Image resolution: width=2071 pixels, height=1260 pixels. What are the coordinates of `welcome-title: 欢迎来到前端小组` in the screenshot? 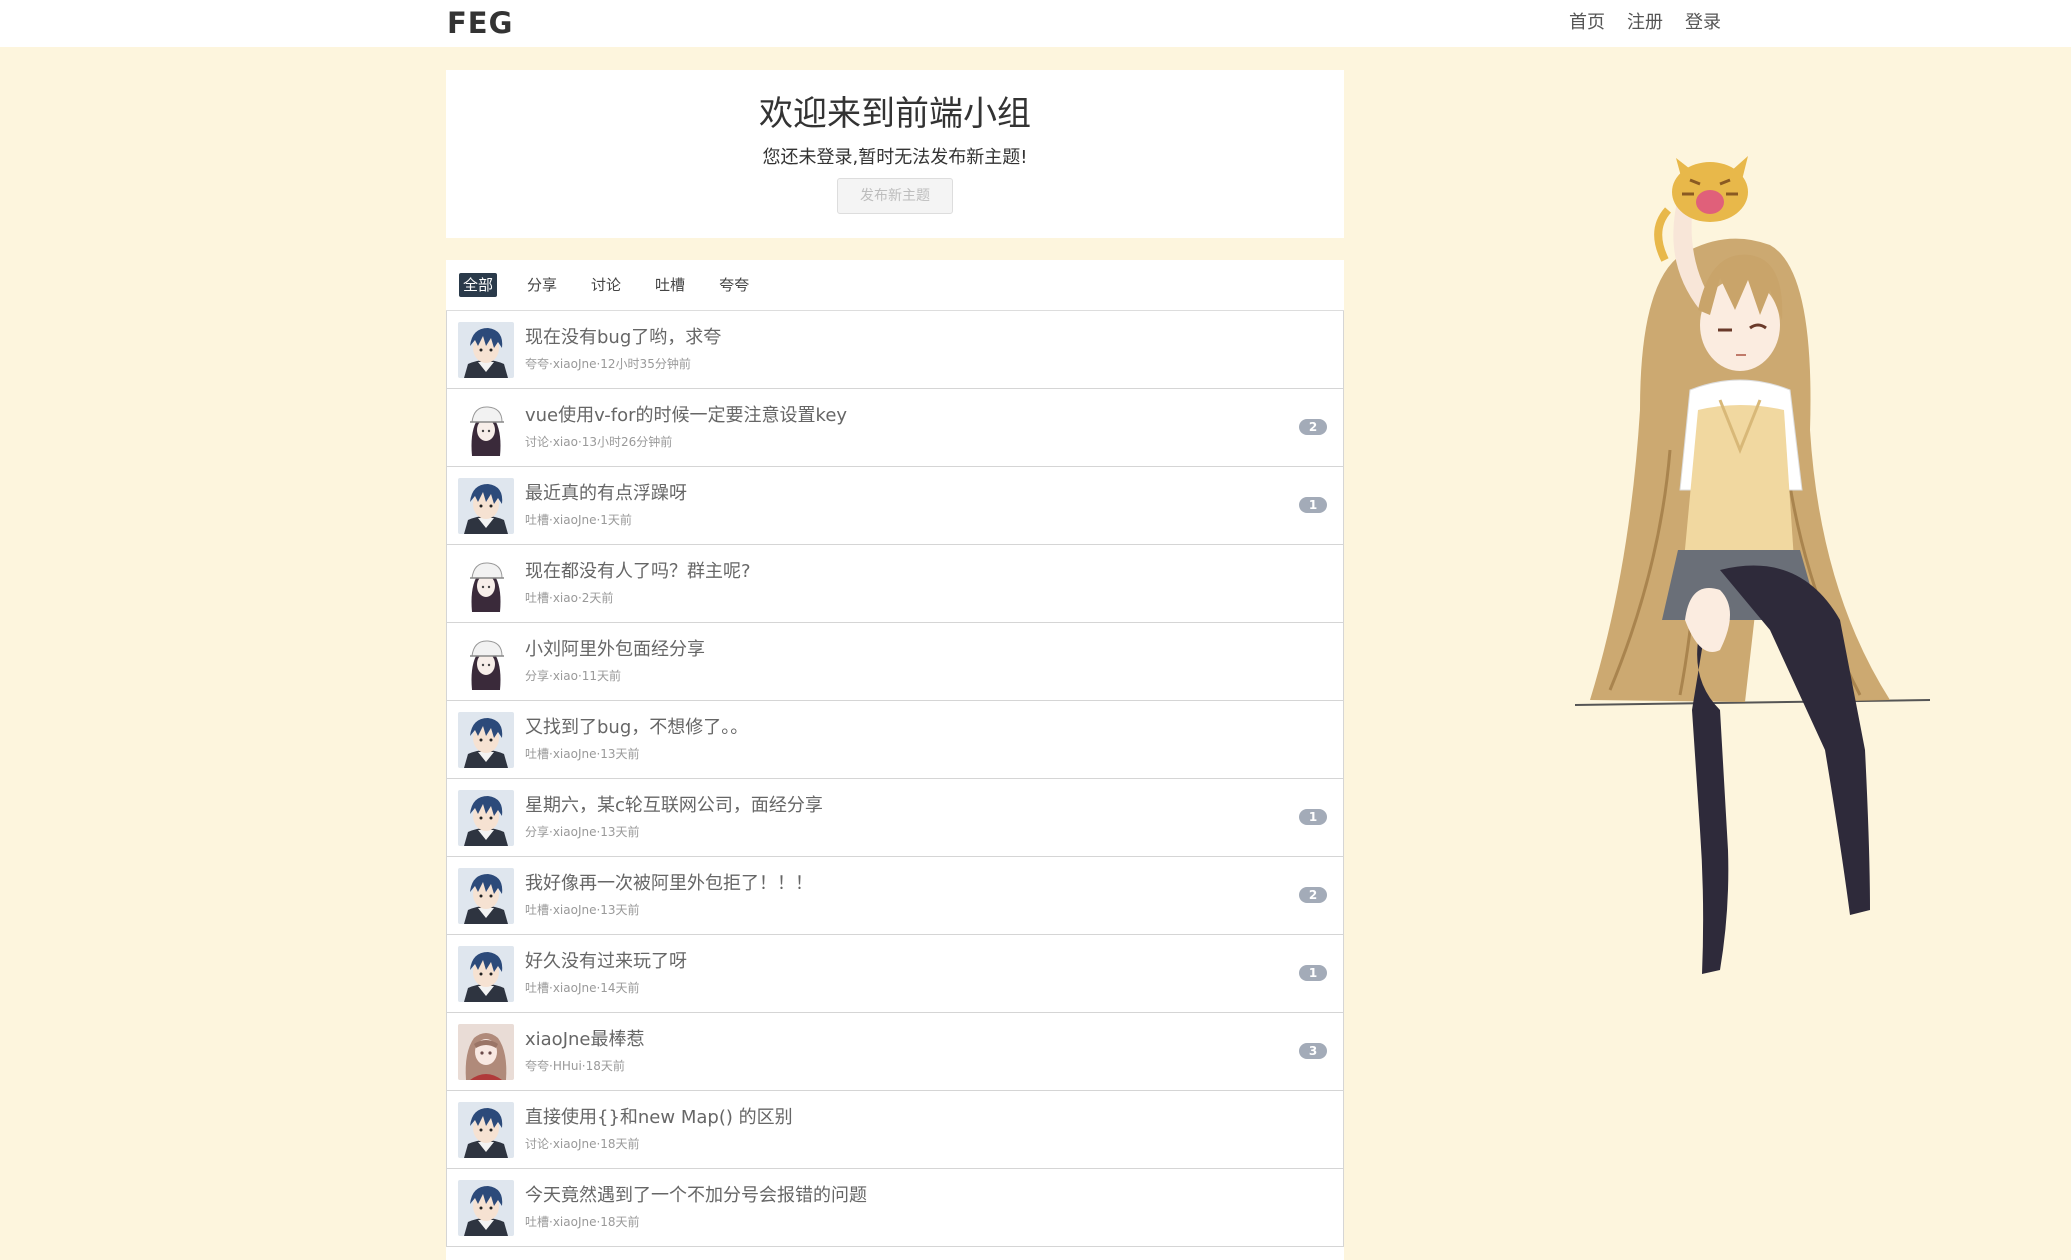 It's located at (895, 114).